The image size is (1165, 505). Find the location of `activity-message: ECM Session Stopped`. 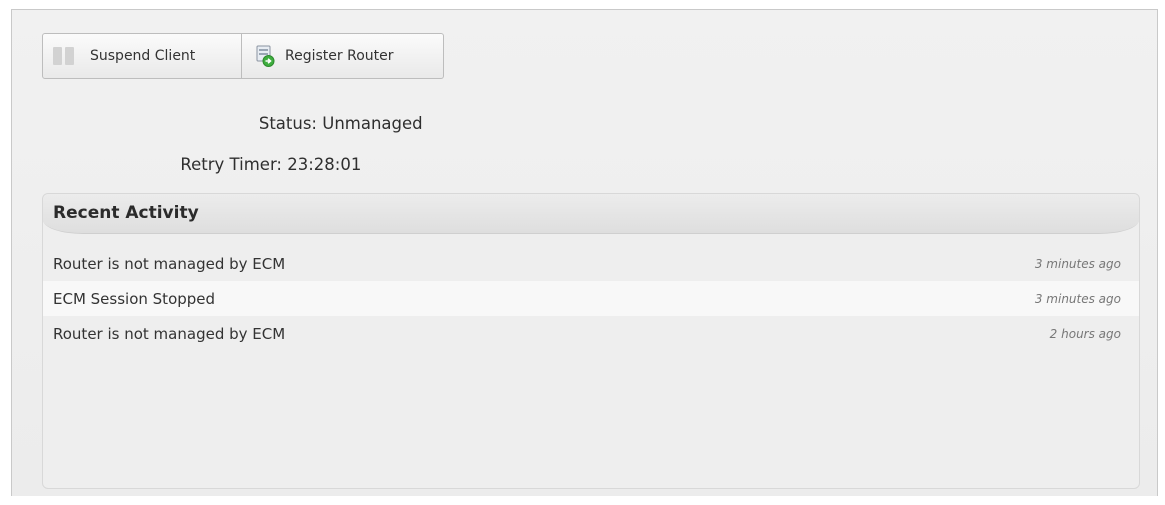

activity-message: ECM Session Stopped is located at coordinates (134, 298).